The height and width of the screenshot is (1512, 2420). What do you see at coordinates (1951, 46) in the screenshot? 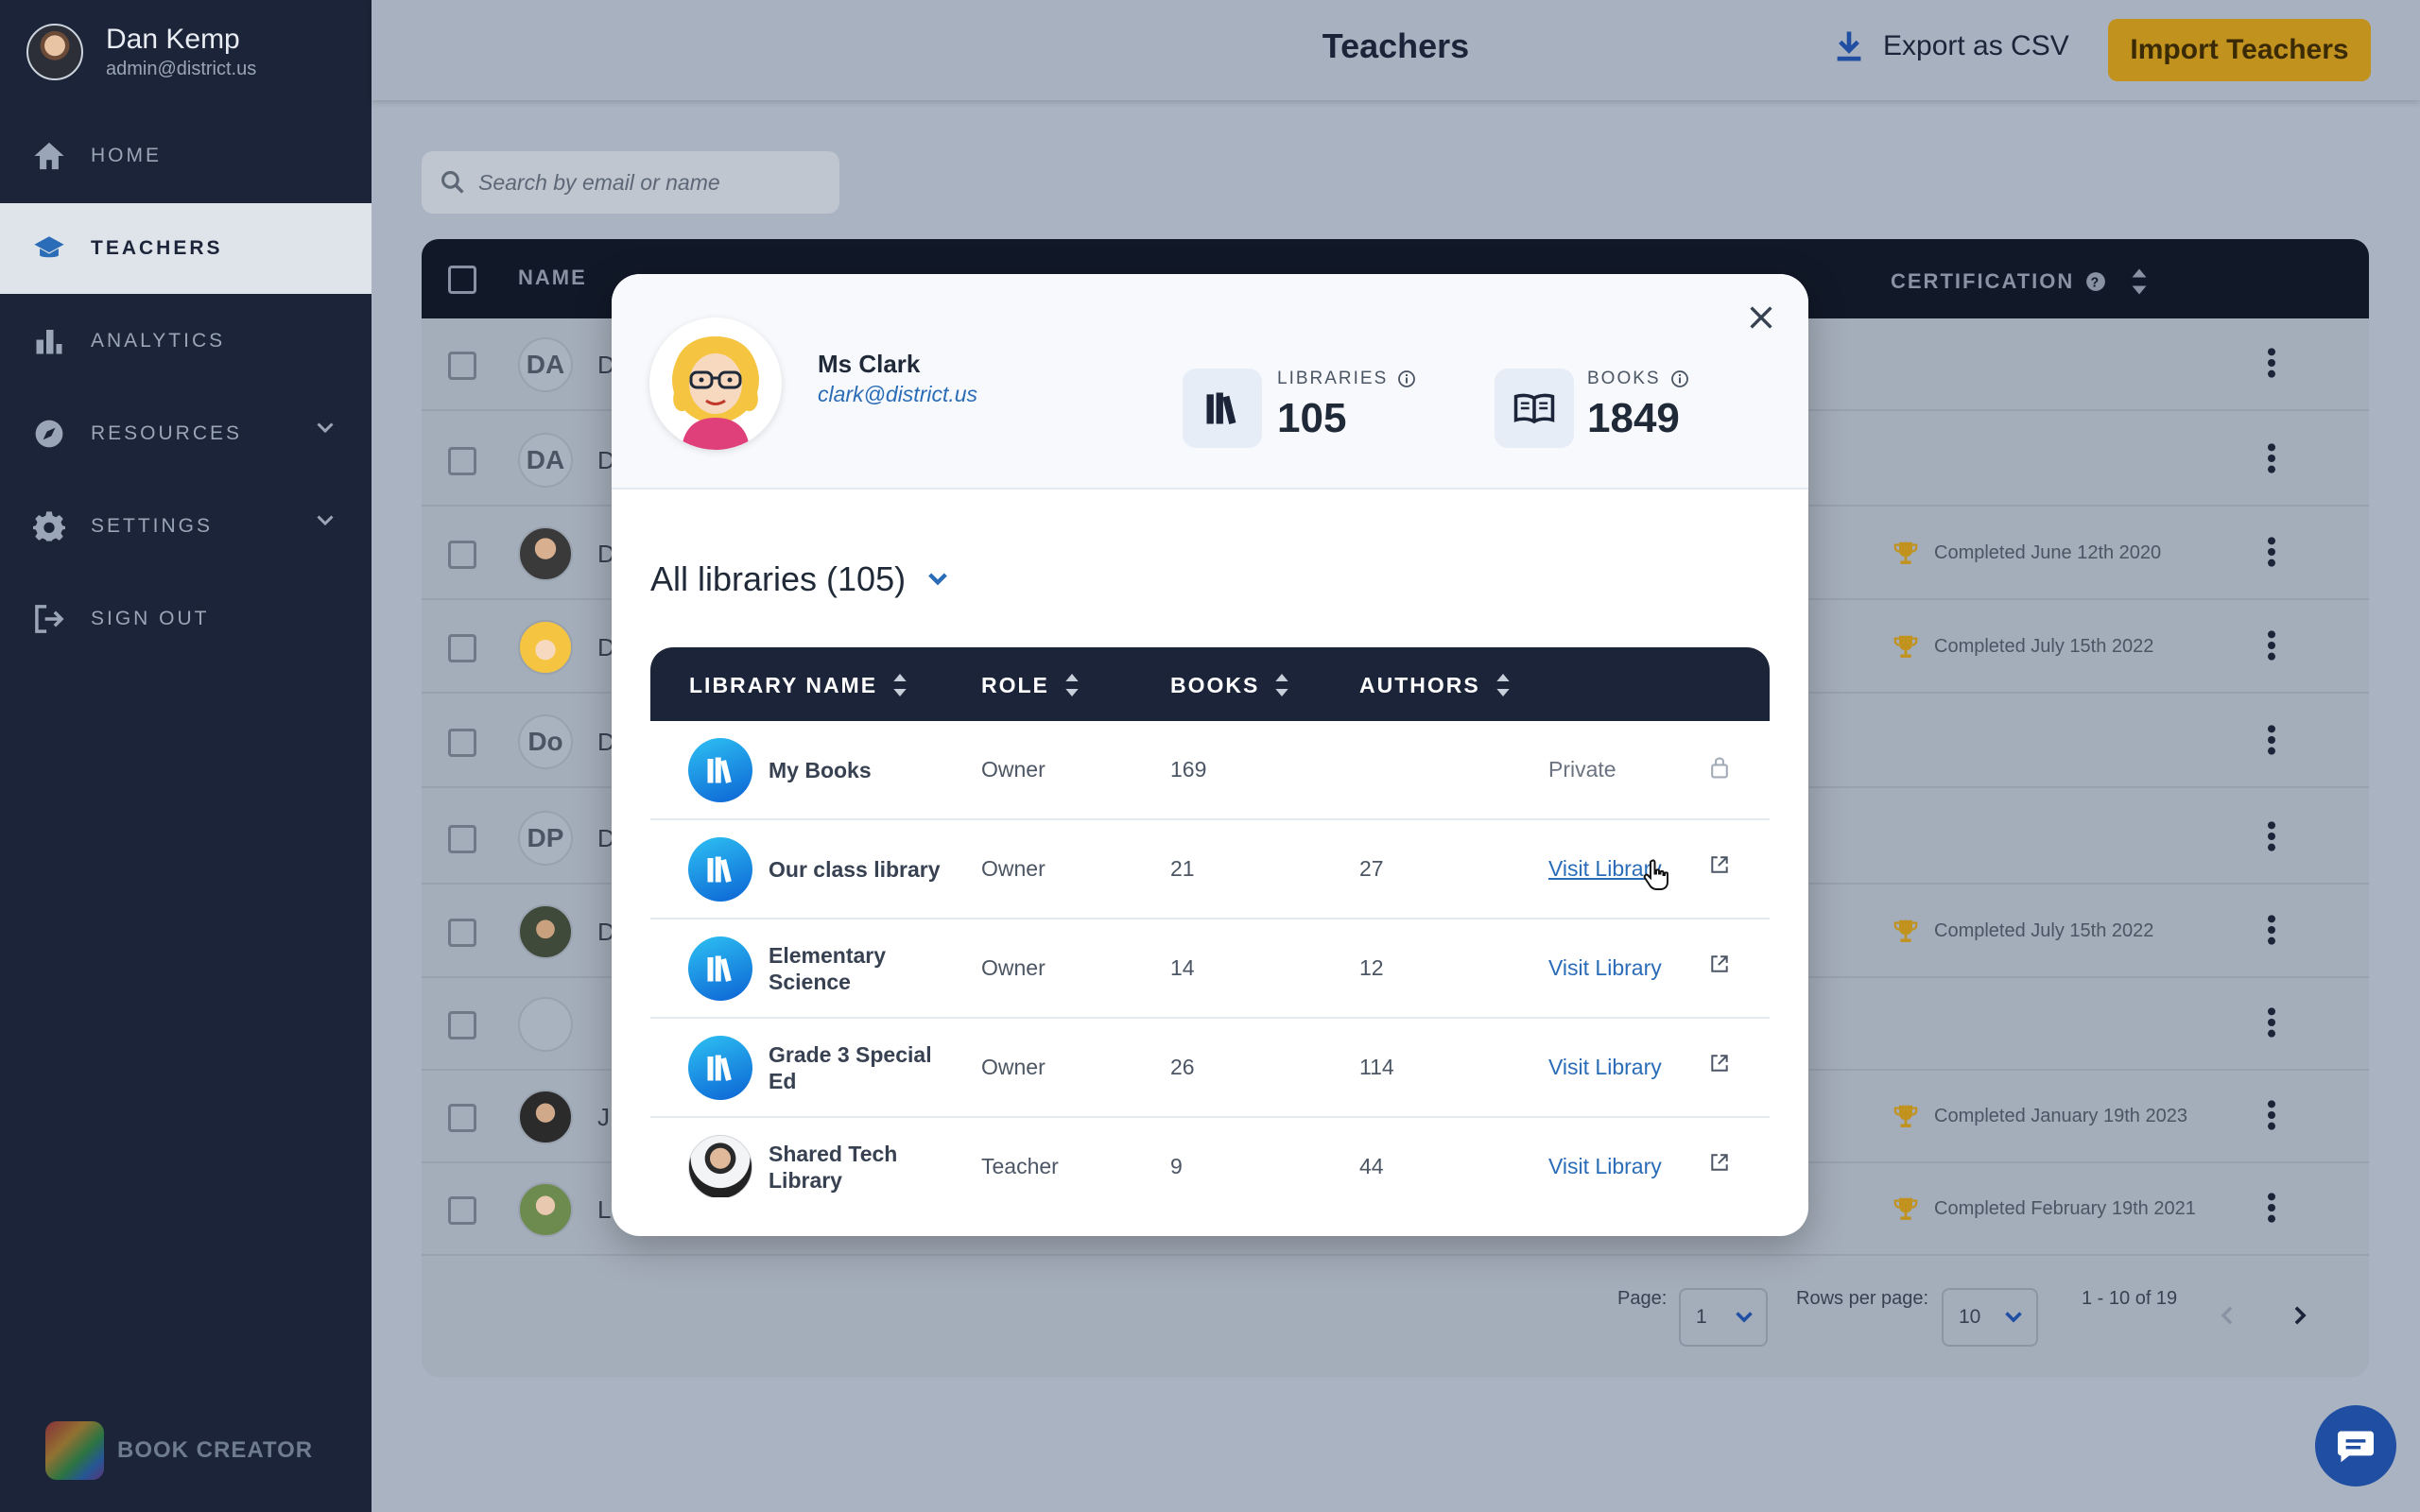
I see `export-csv-button: Export as CSV` at bounding box center [1951, 46].